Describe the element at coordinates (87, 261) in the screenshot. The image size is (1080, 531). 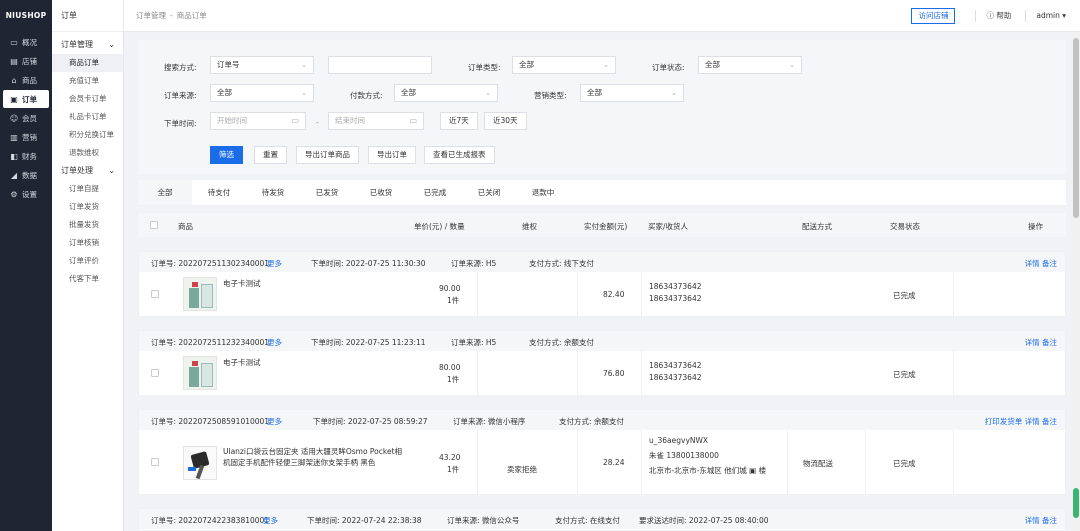
I see `submenu-item: 订单评价` at that location.